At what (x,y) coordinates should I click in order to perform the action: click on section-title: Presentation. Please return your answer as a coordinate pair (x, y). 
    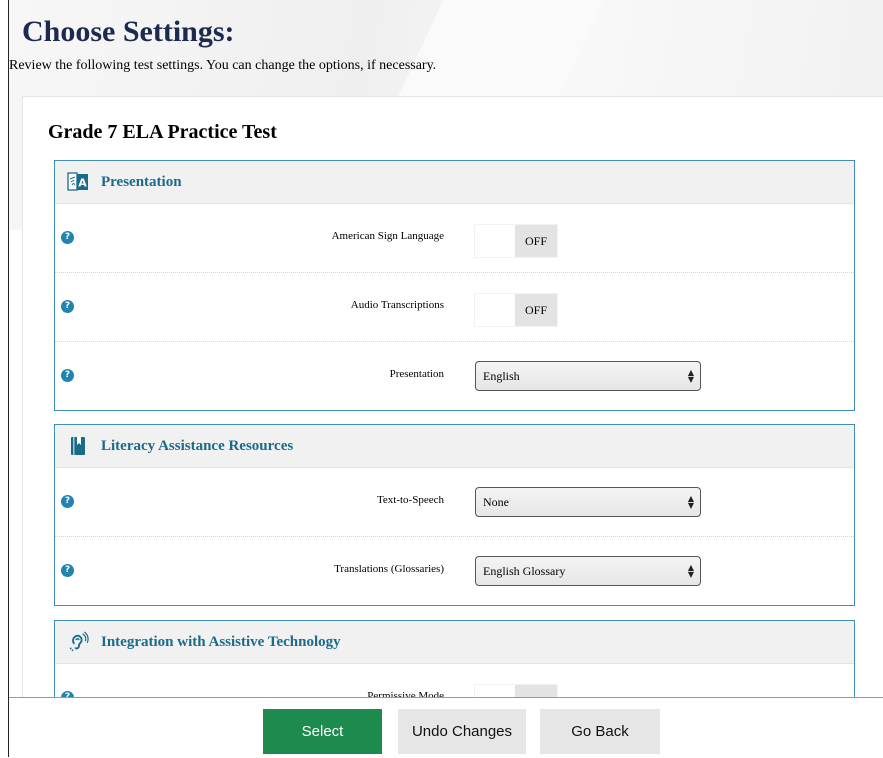
    Looking at the image, I should click on (141, 181).